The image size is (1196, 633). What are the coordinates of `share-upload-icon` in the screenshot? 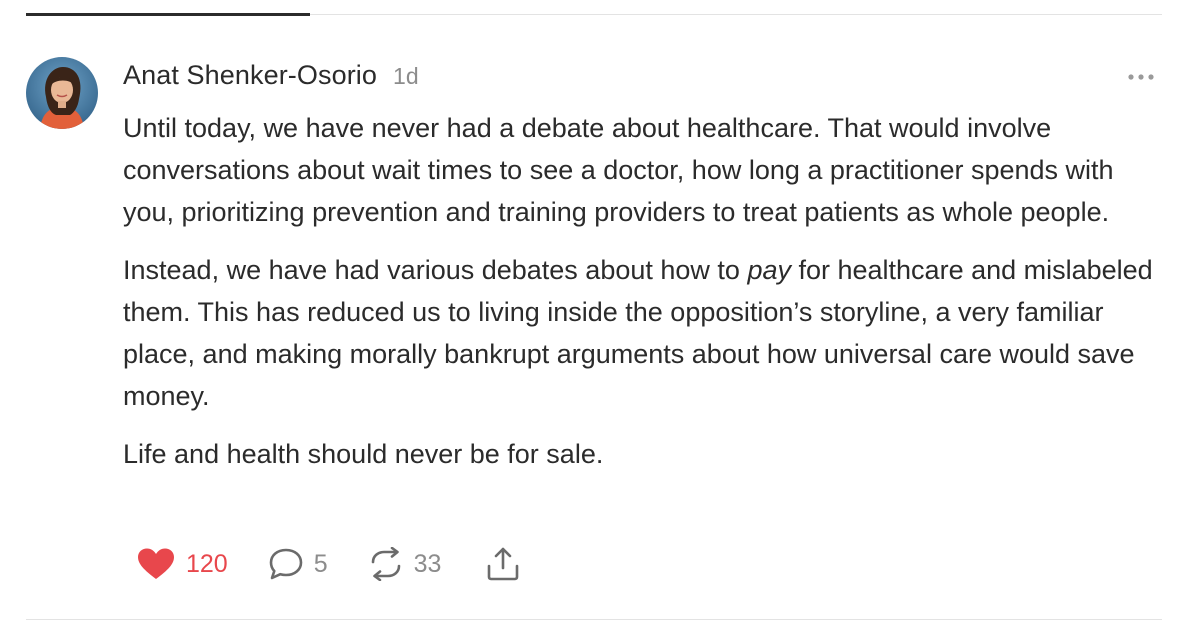 It's located at (503, 564).